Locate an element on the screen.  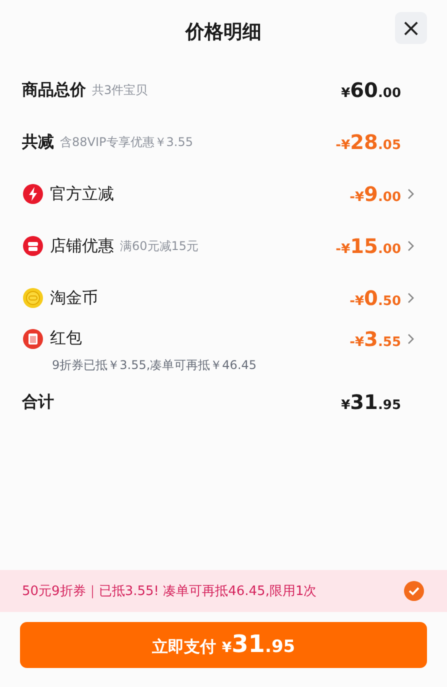
price-amount: ¥60.00 is located at coordinates (371, 90).